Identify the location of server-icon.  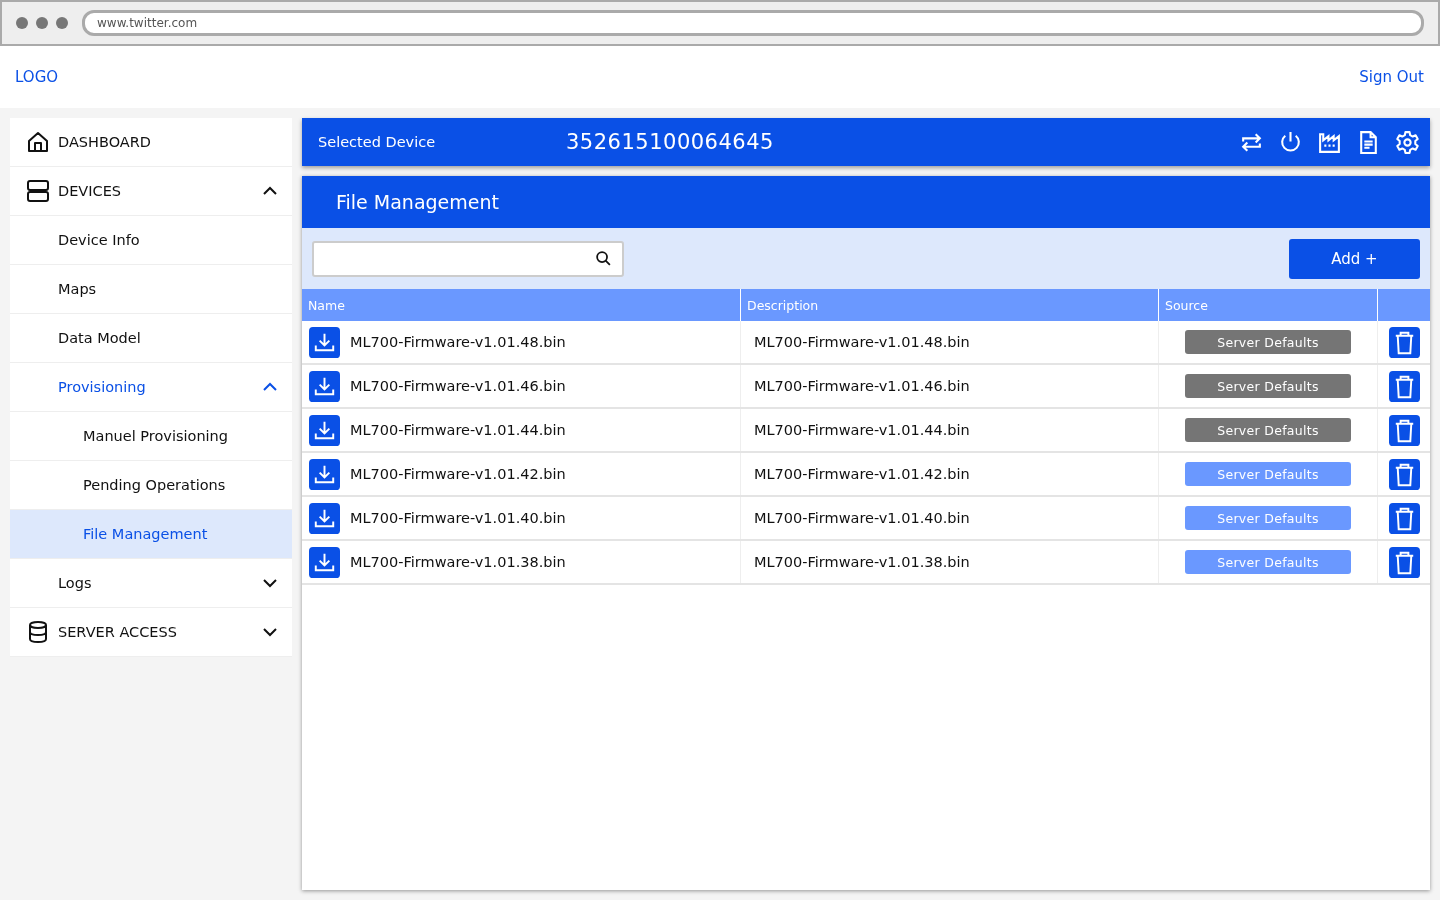
(38, 191).